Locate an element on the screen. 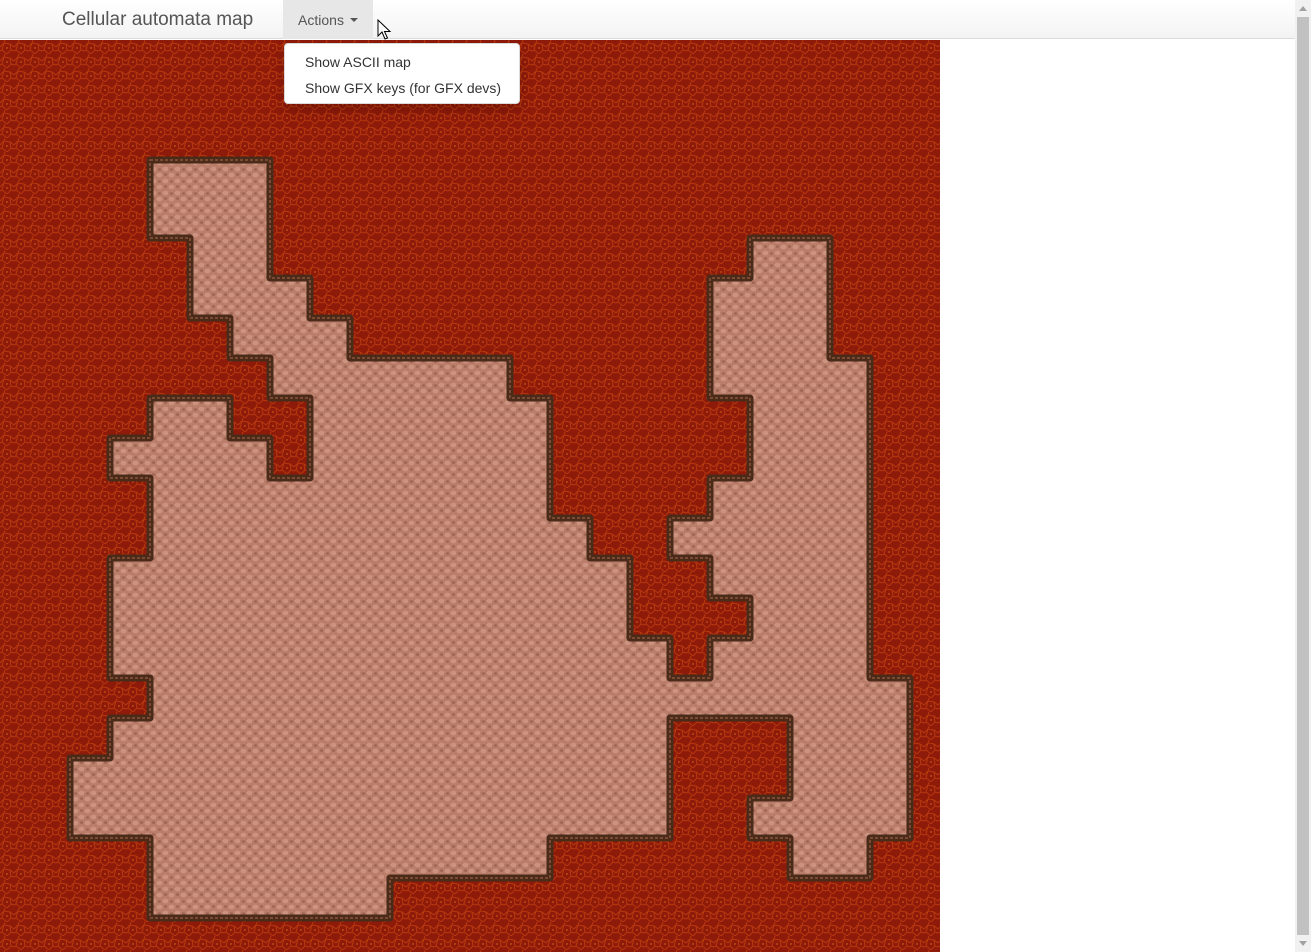 This screenshot has width=1311, height=952. caret-down-icon is located at coordinates (353, 19).